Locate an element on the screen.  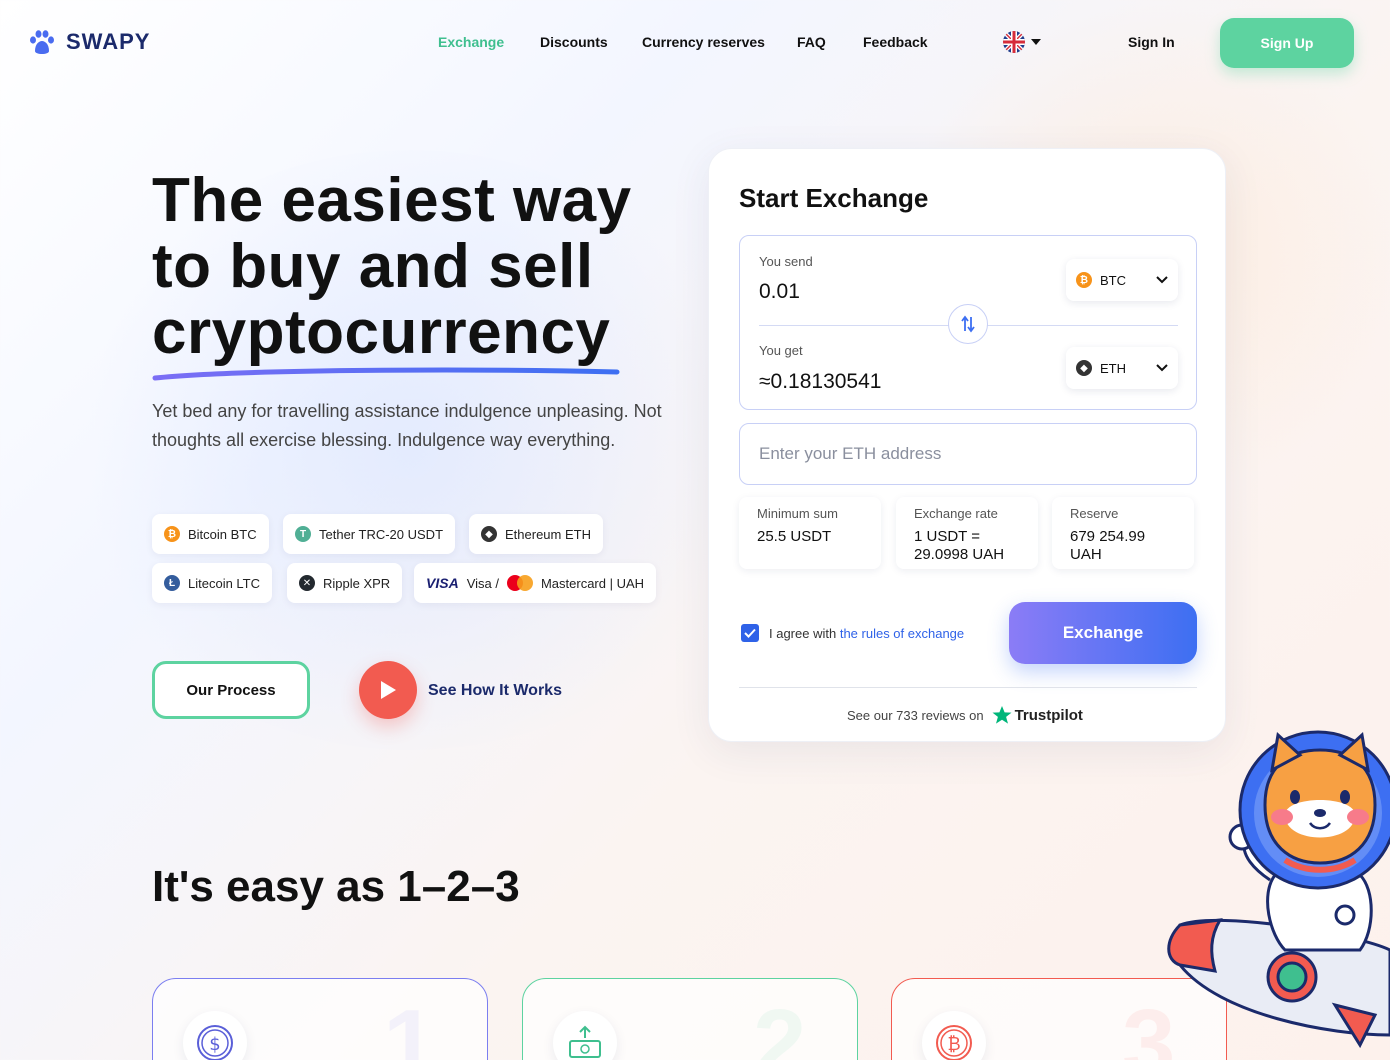
language-selector is located at coordinates (1022, 42).